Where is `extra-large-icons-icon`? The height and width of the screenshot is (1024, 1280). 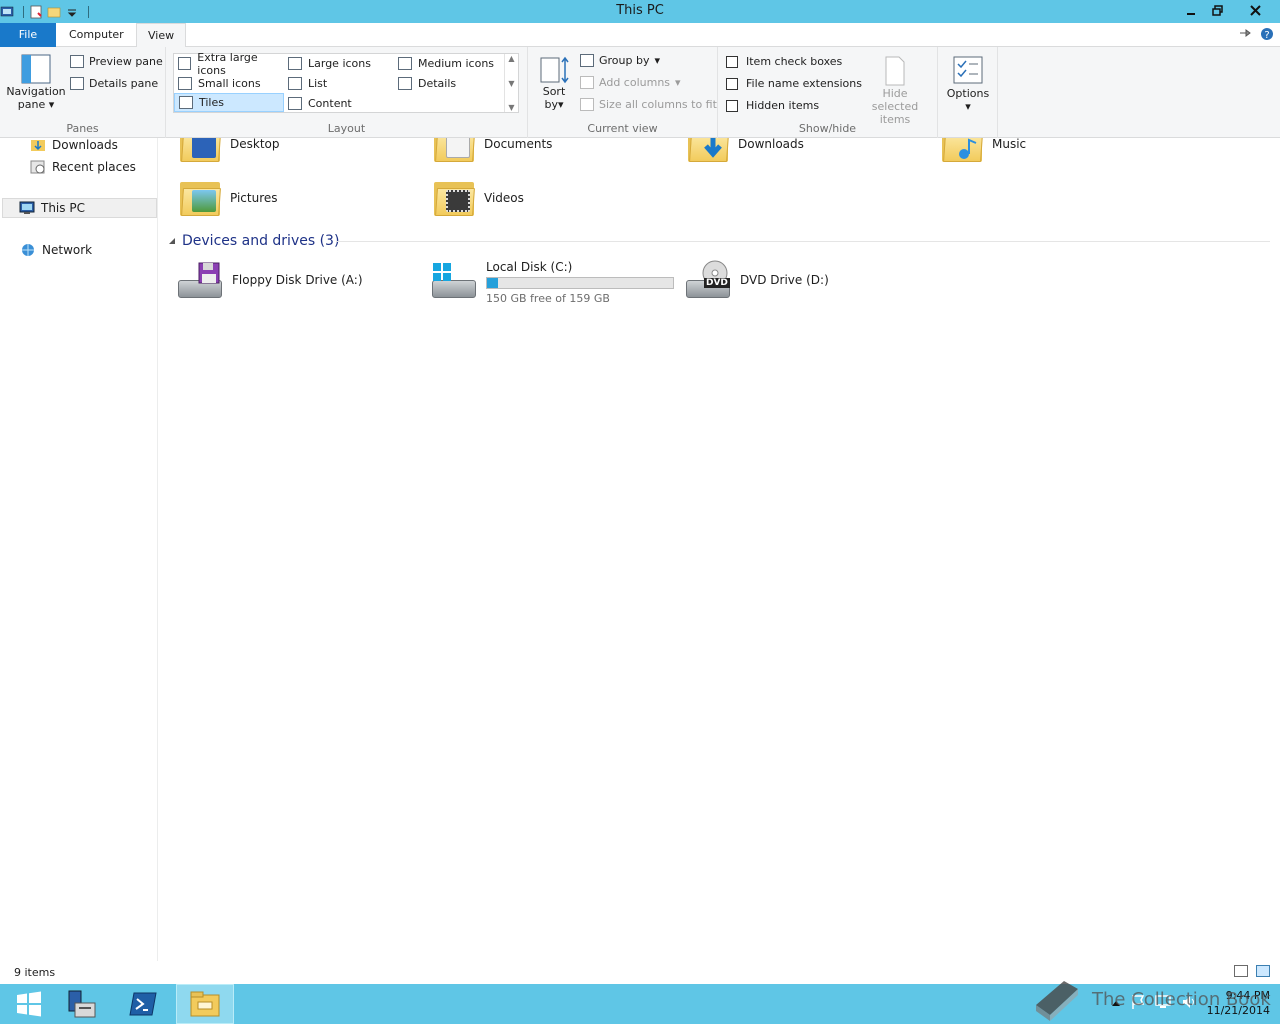 extra-large-icons-icon is located at coordinates (185, 63).